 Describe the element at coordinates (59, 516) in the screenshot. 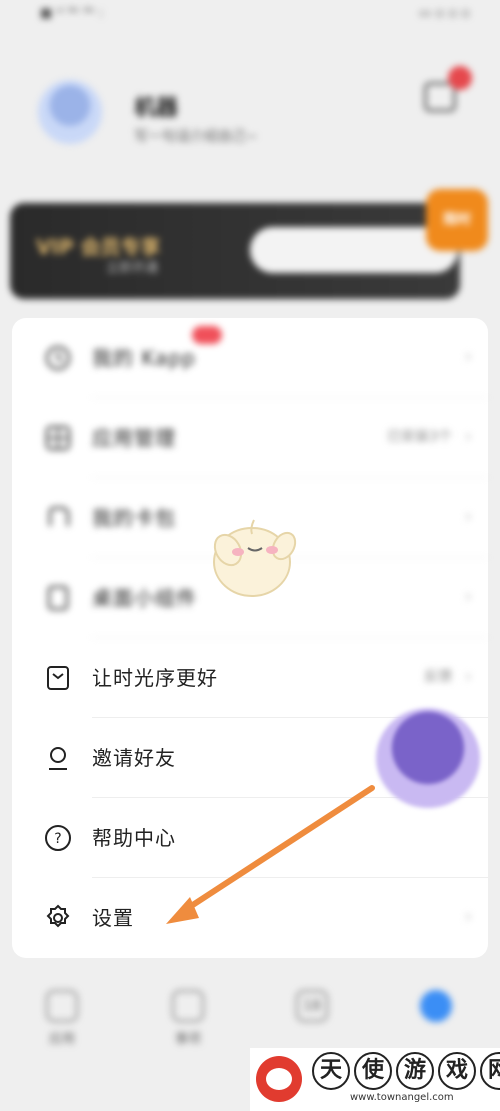

I see `card-icon` at that location.